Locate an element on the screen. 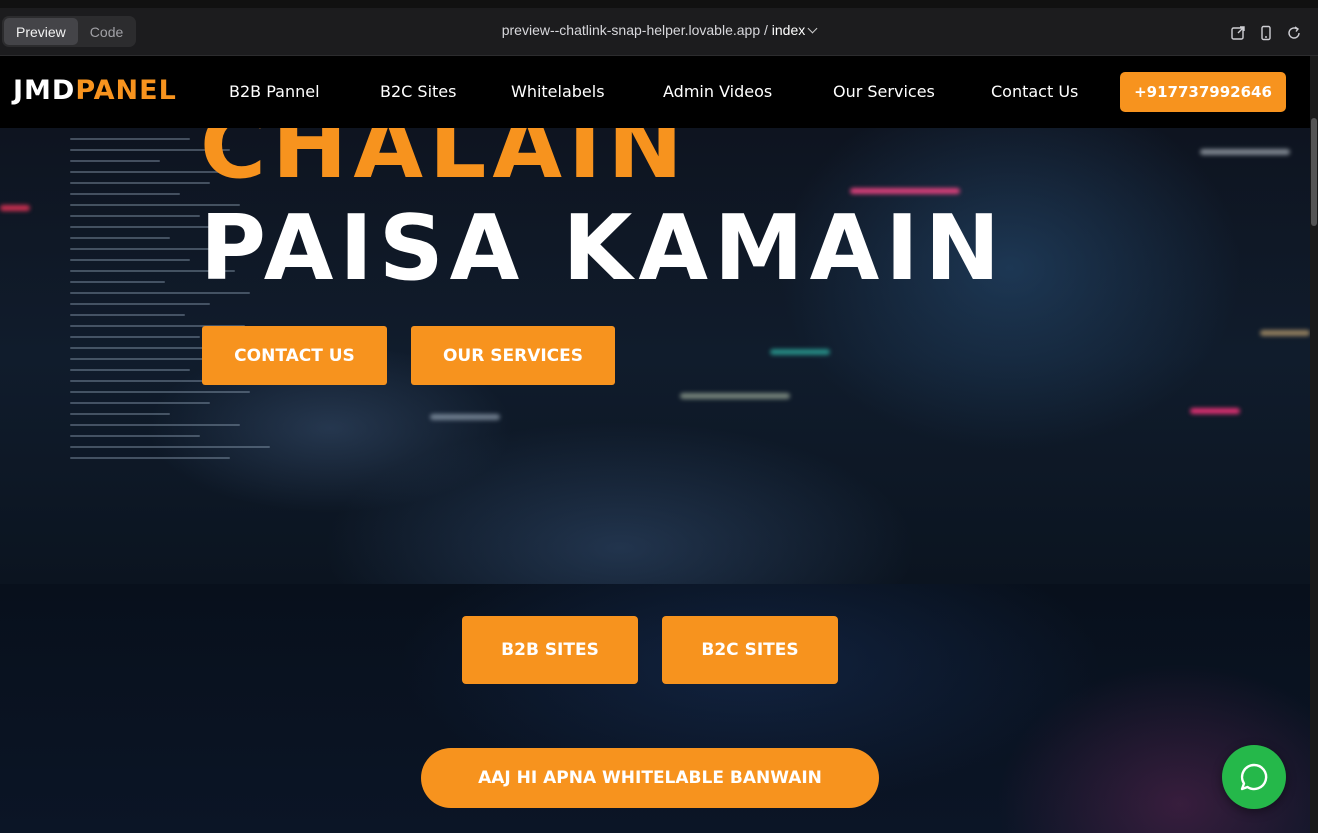 This screenshot has height=833, width=1318. nav-b2c-sites: B2C Sites is located at coordinates (418, 91).